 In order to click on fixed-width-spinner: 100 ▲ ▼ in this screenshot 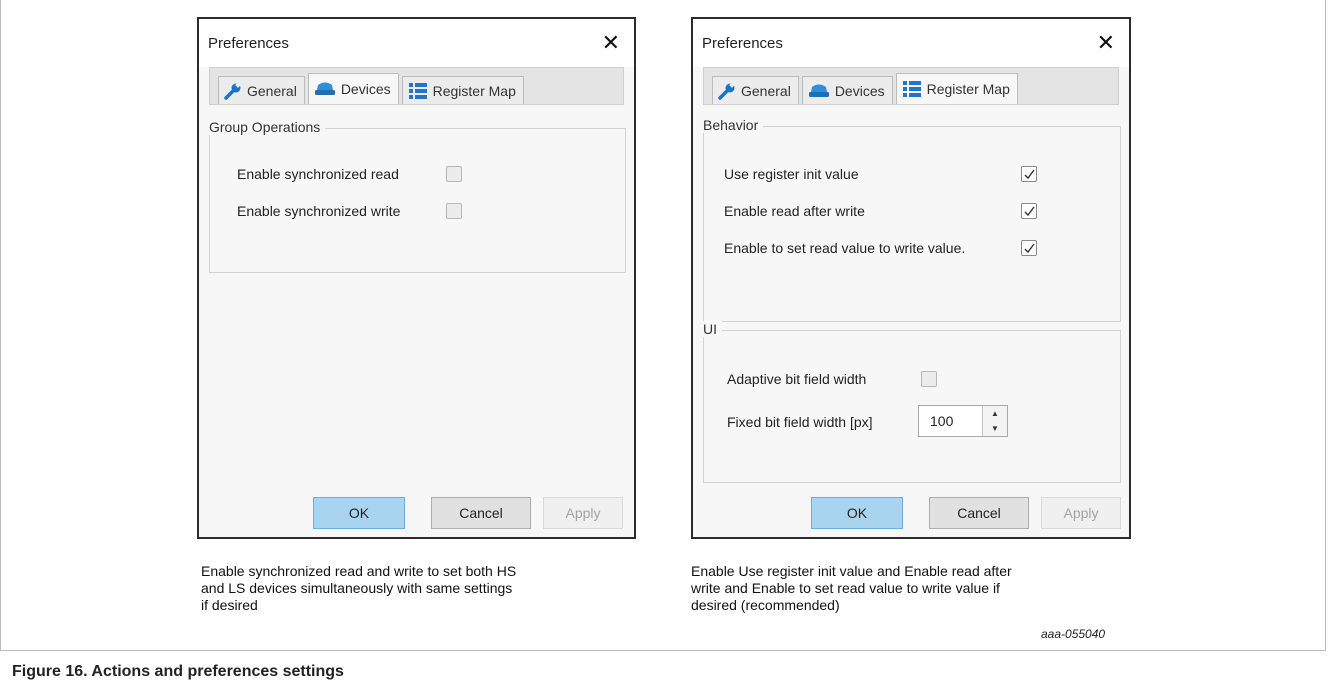, I will do `click(963, 421)`.